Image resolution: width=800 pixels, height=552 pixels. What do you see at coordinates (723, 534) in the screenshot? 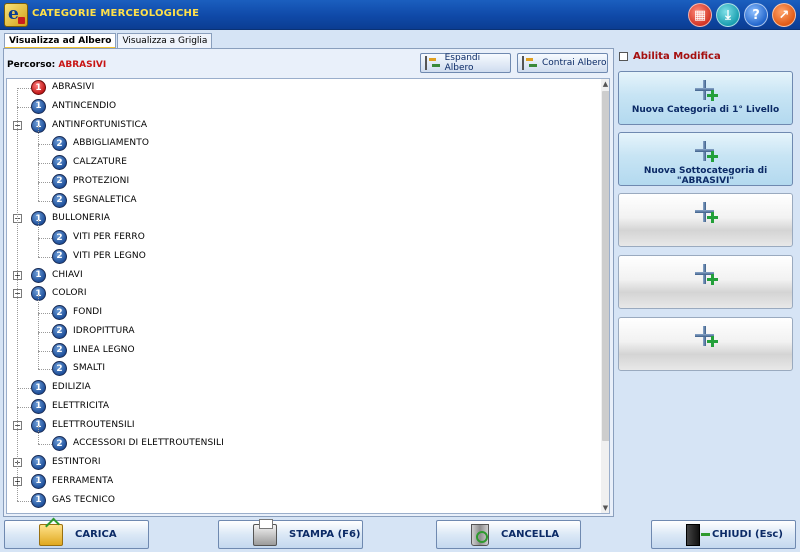
I see `close-button: CHIUDI (Esc)` at bounding box center [723, 534].